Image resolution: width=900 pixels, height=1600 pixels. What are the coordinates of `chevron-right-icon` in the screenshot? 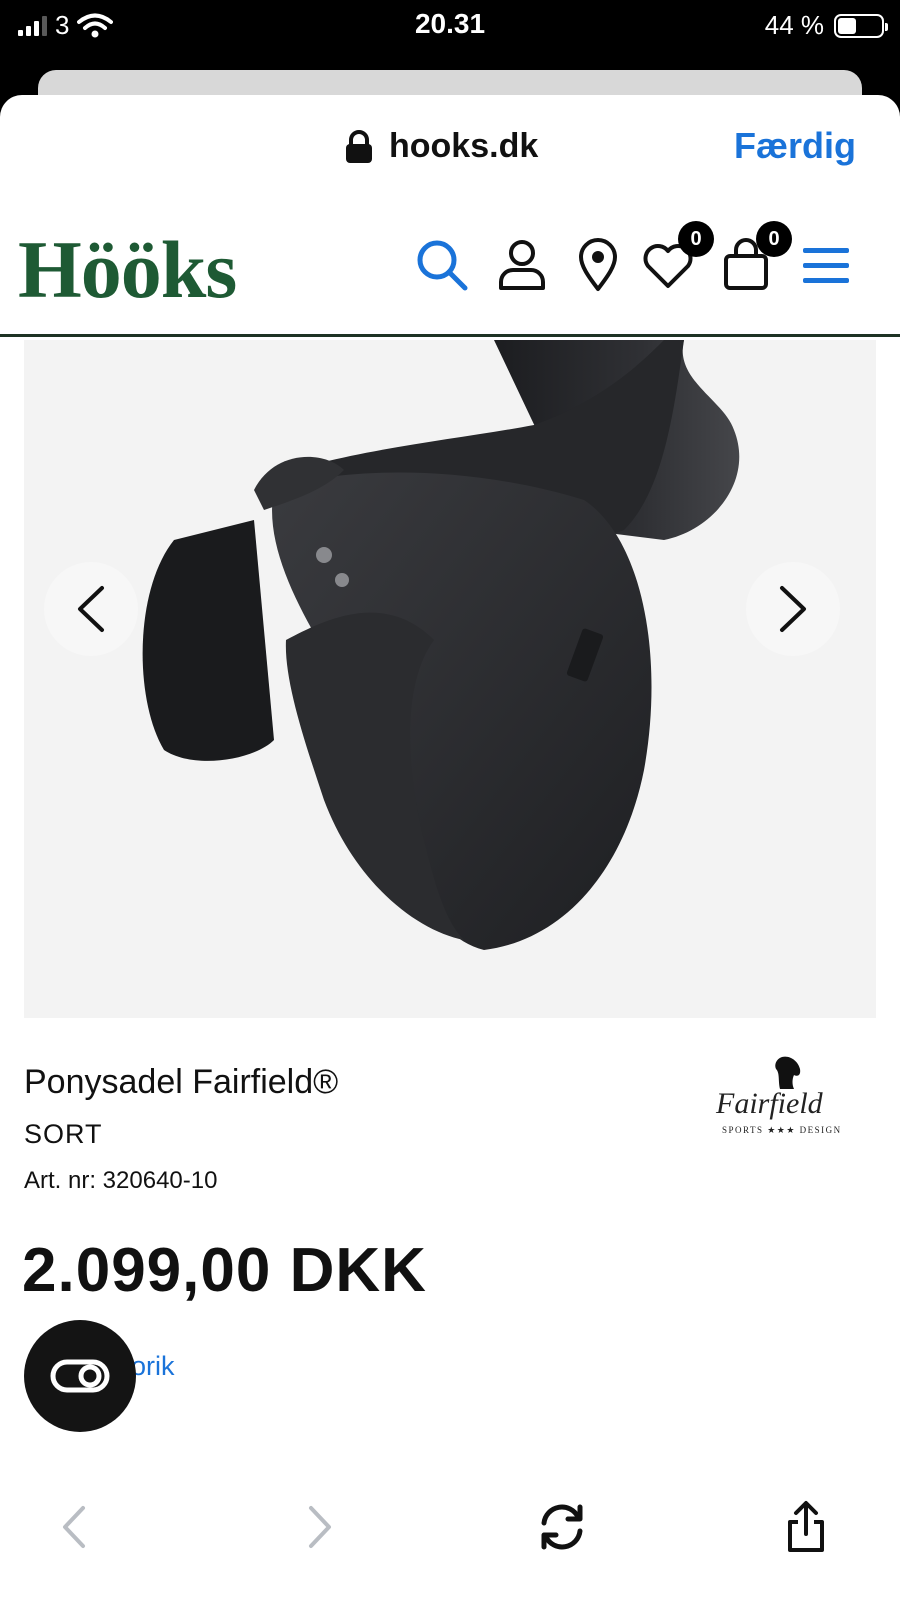 It's located at (793, 609).